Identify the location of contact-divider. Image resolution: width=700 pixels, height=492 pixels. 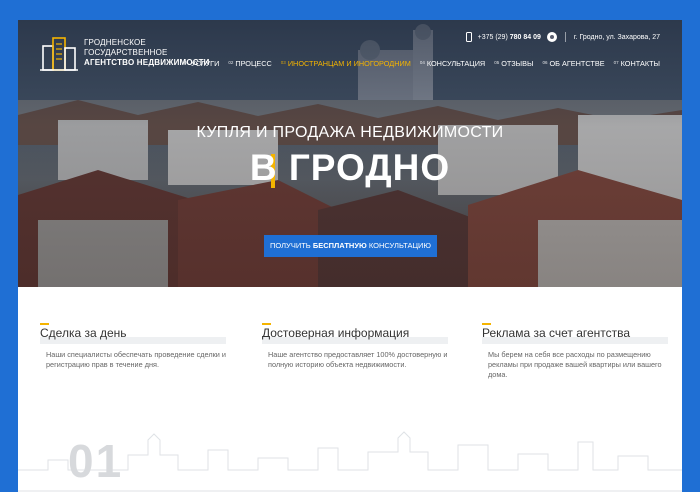
(565, 37).